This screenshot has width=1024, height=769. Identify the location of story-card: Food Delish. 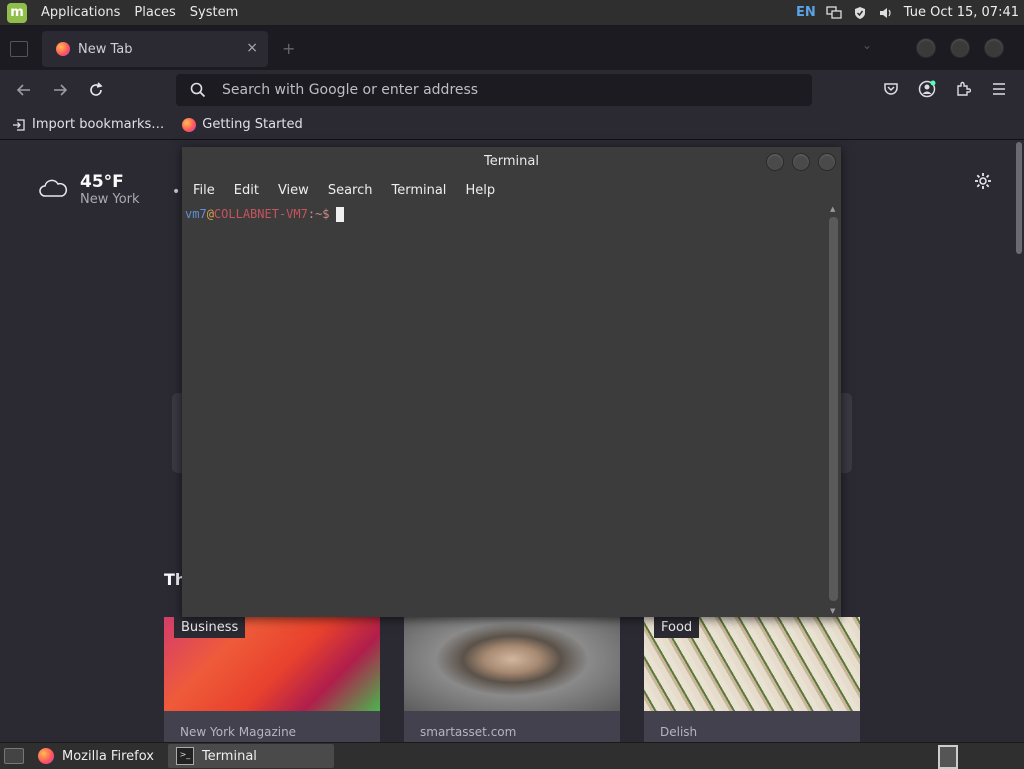
(752, 679).